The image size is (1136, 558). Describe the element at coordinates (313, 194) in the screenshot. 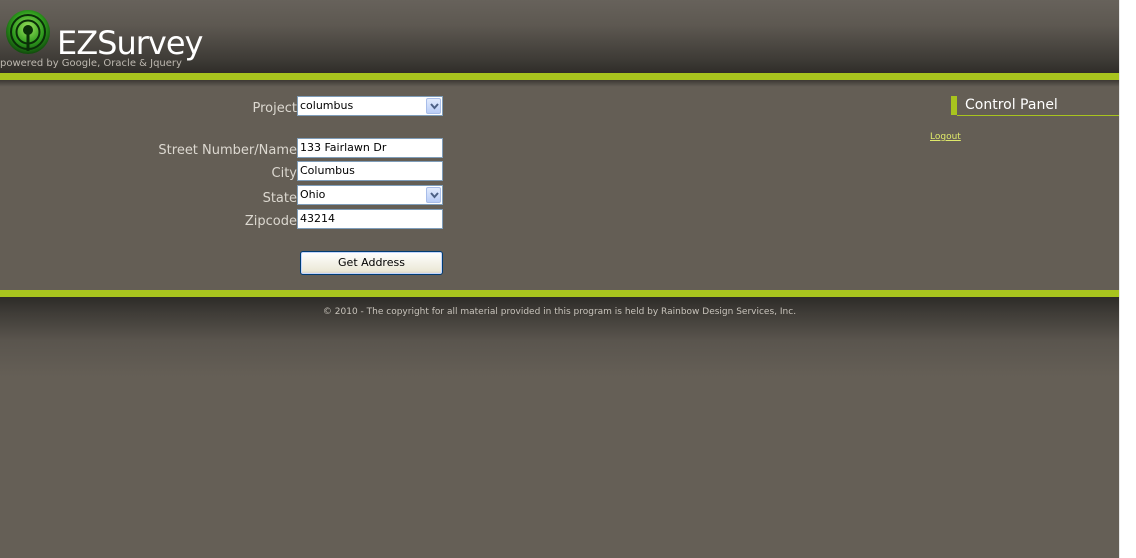

I see `state-select-value: Ohio` at that location.